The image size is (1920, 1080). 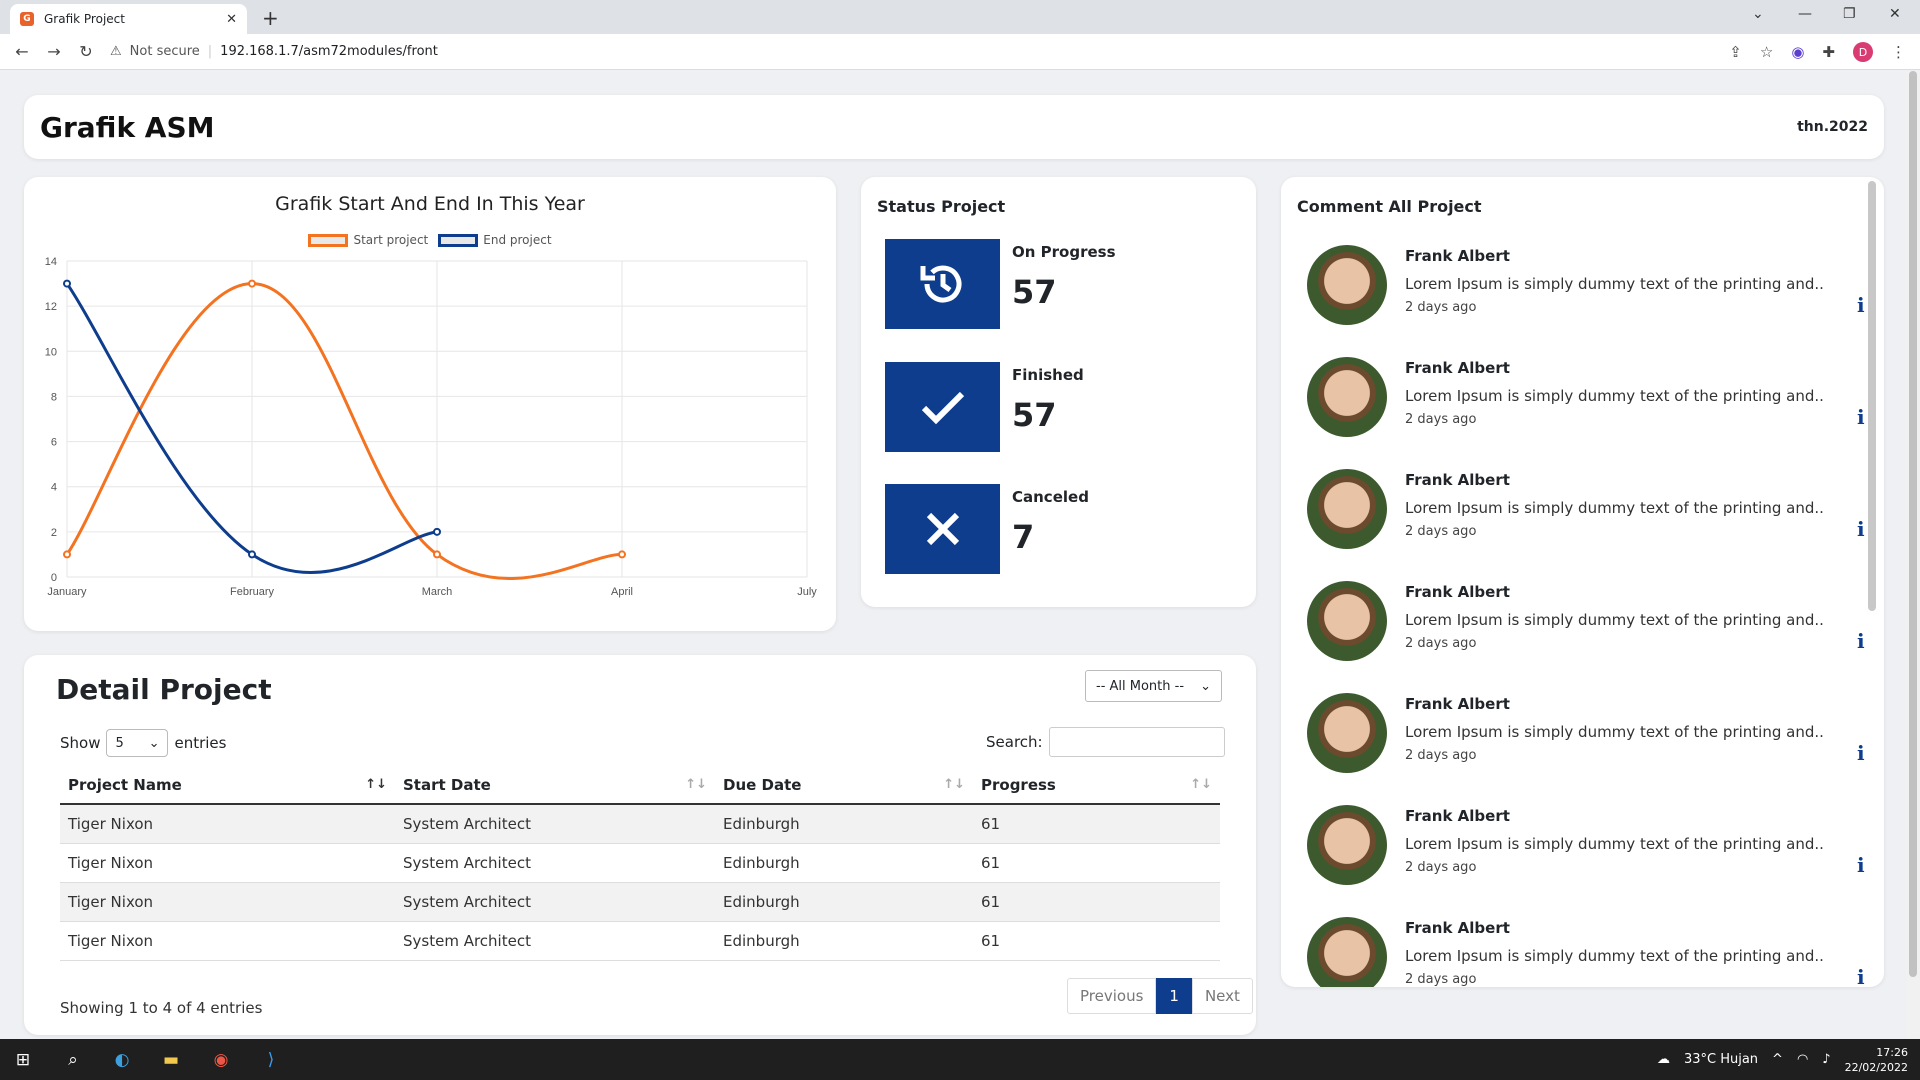 I want to click on menu-kebab-icon: ⋮, so click(x=1898, y=52).